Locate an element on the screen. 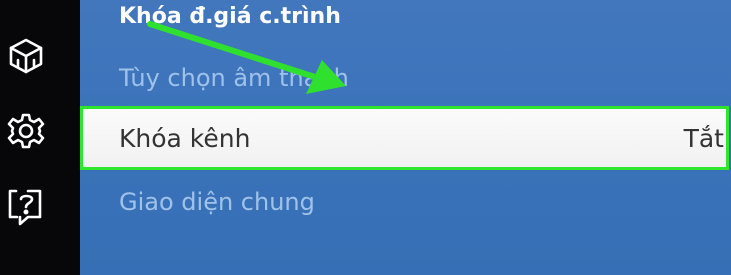  channel-lock-label: Khóa kênh is located at coordinates (185, 138).